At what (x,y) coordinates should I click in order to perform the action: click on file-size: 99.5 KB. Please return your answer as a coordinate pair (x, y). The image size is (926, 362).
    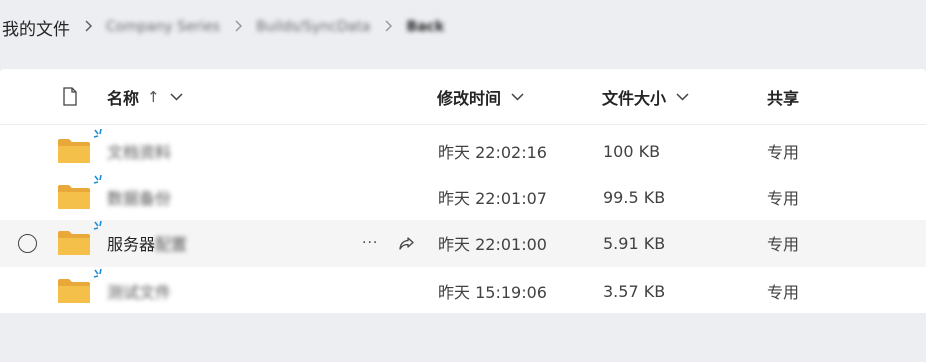
    Looking at the image, I should click on (634, 197).